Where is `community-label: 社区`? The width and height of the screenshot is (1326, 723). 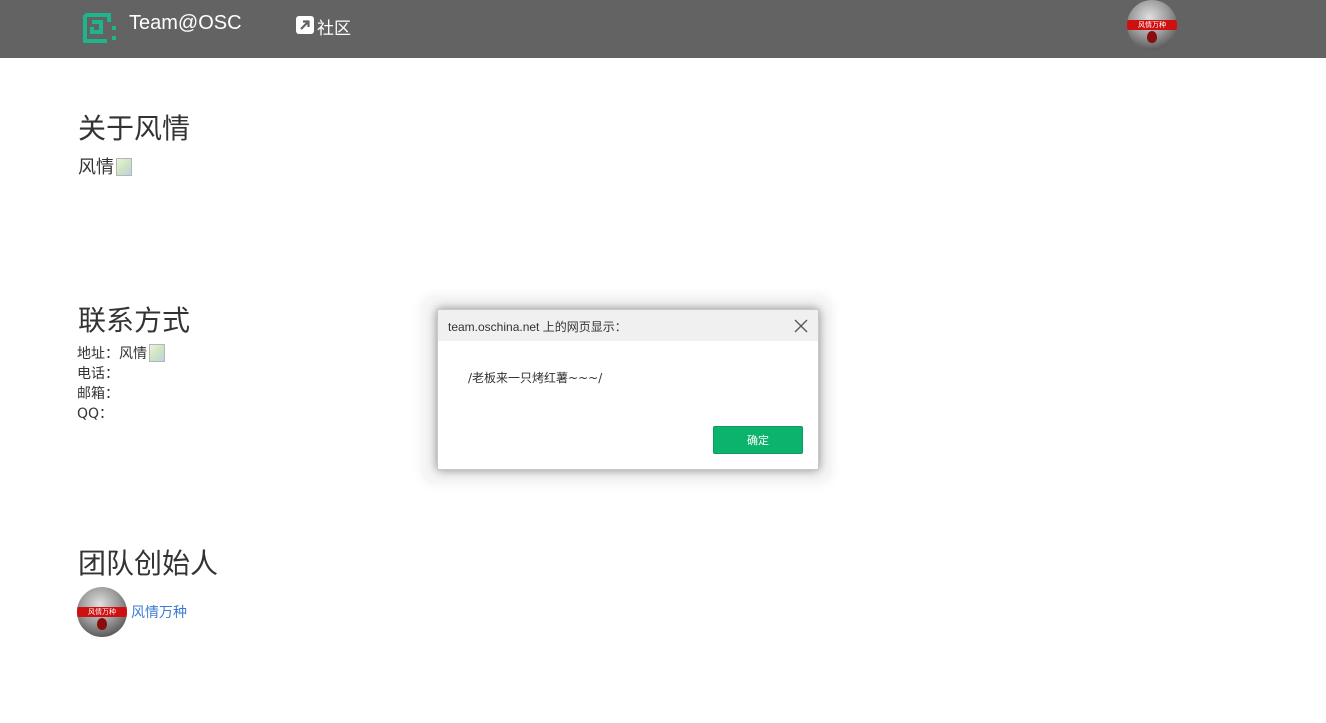 community-label: 社区 is located at coordinates (334, 29).